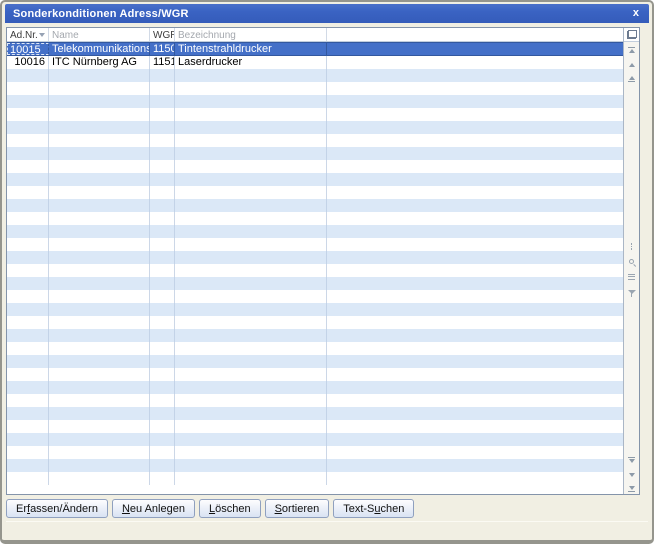 The image size is (655, 548). I want to click on scroll-page-down-icon, so click(631, 474).